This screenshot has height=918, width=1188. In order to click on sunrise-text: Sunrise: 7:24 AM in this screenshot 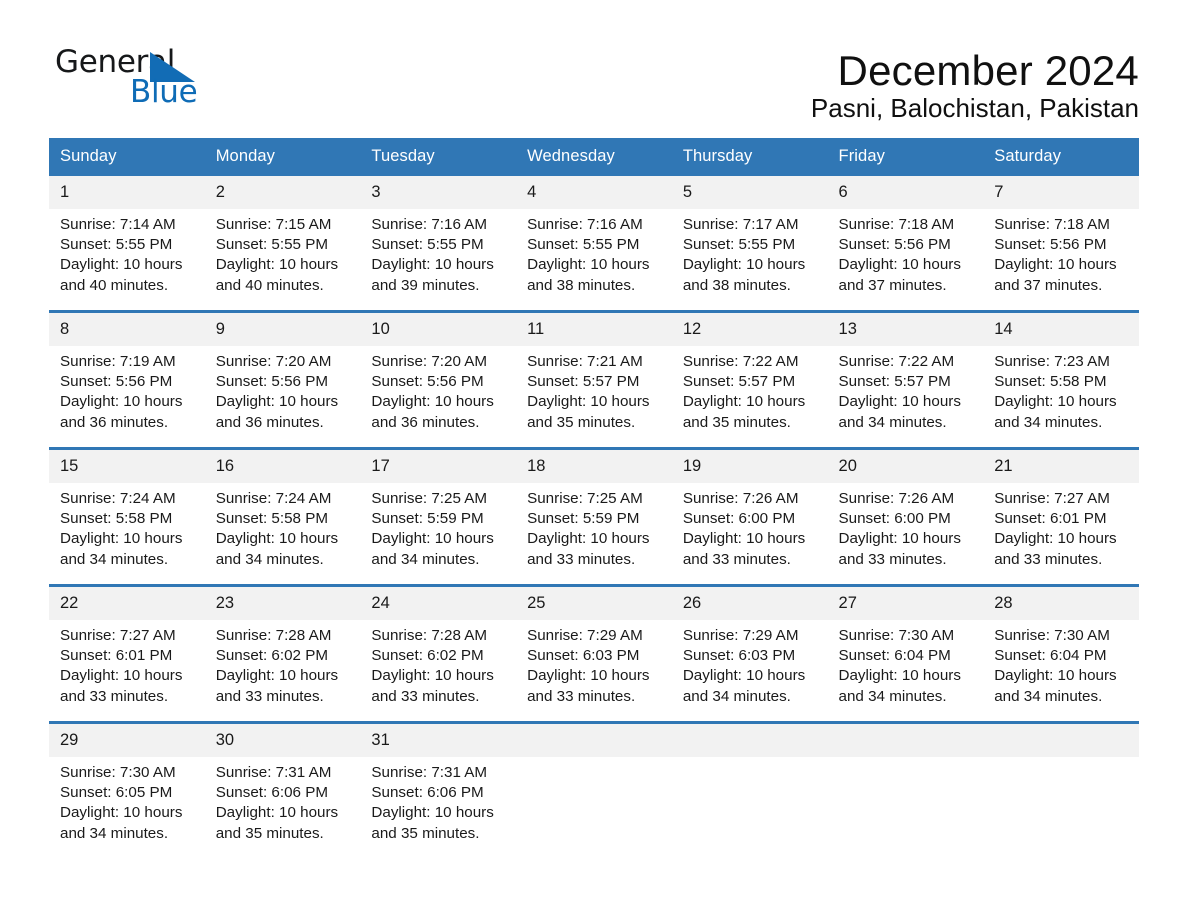, I will do `click(118, 498)`.